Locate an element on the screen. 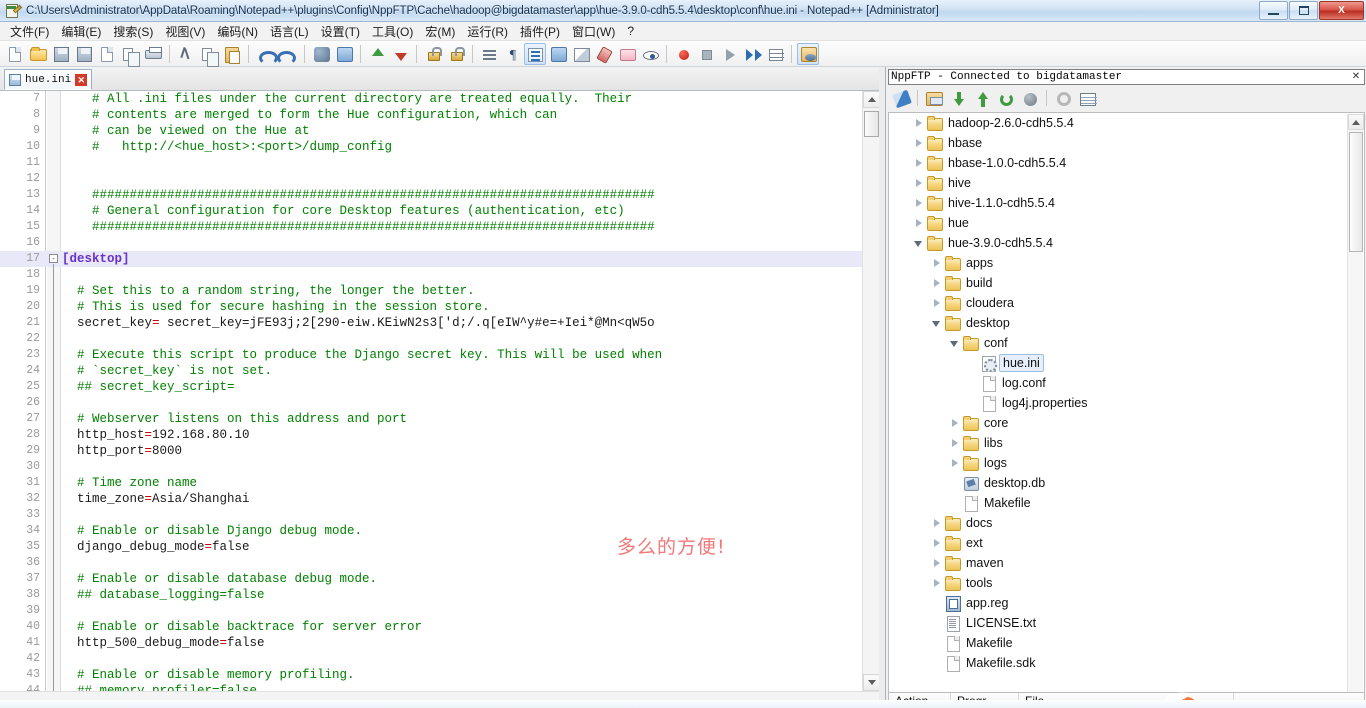 The width and height of the screenshot is (1366, 708). fold-toggle-icon: - is located at coordinates (53, 258).